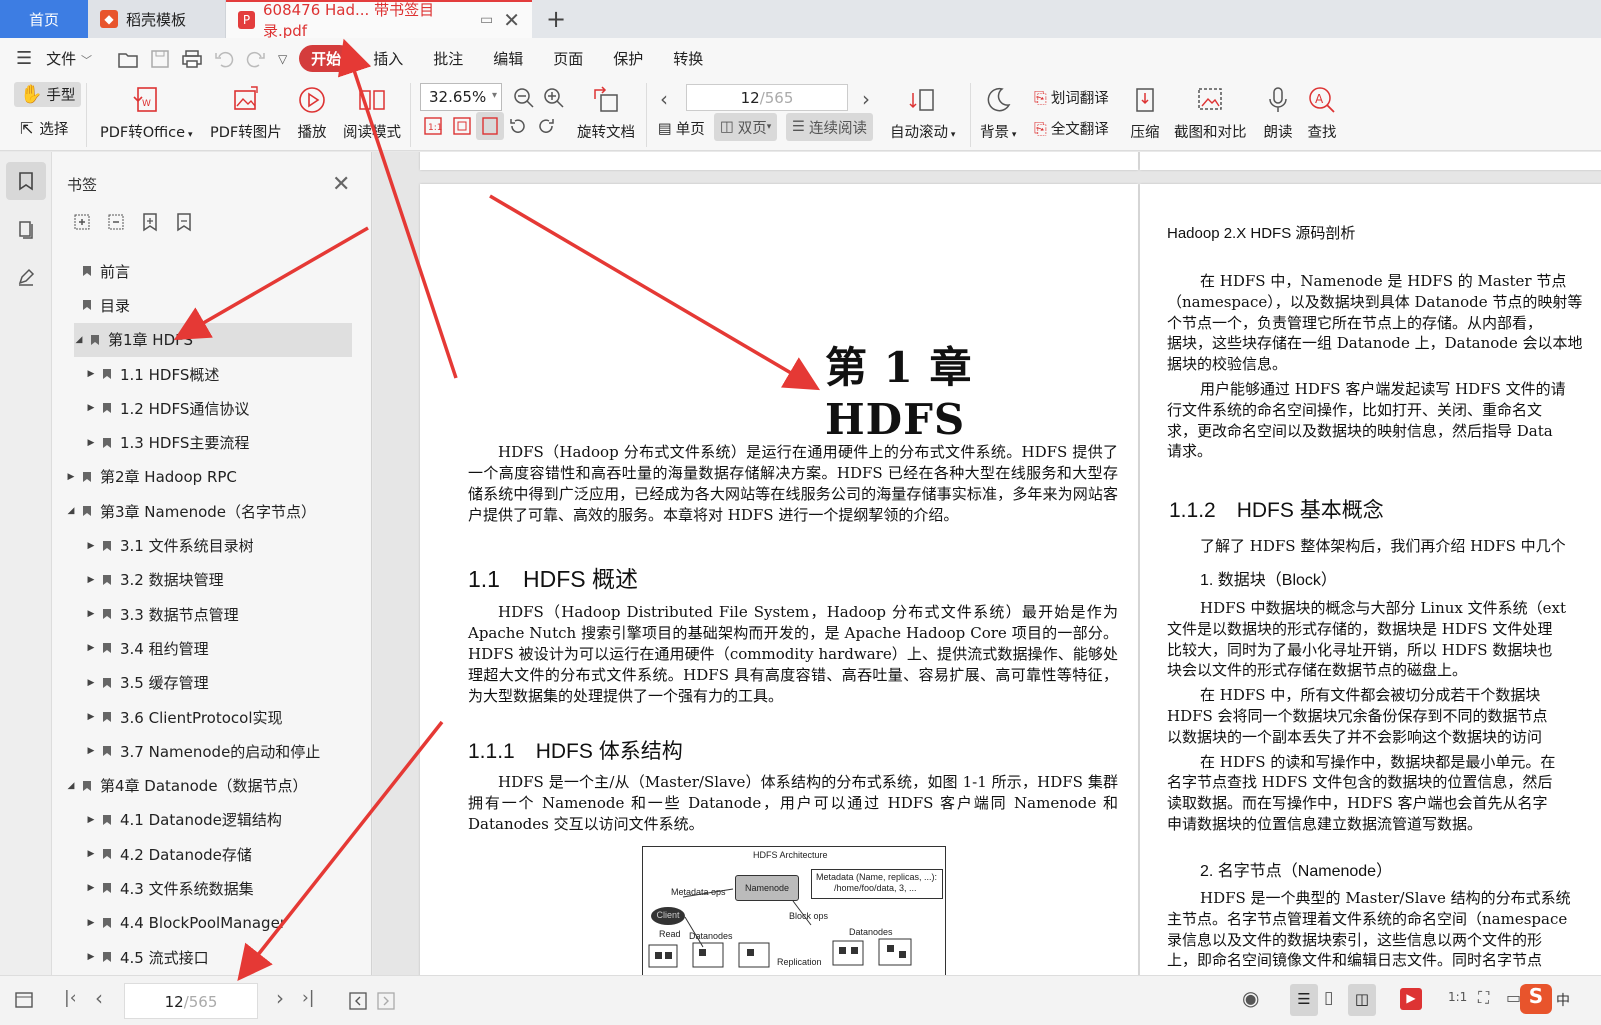  What do you see at coordinates (204, 683) in the screenshot?
I see `bookmark-item: ▶ 3.5 缓存管理` at bounding box center [204, 683].